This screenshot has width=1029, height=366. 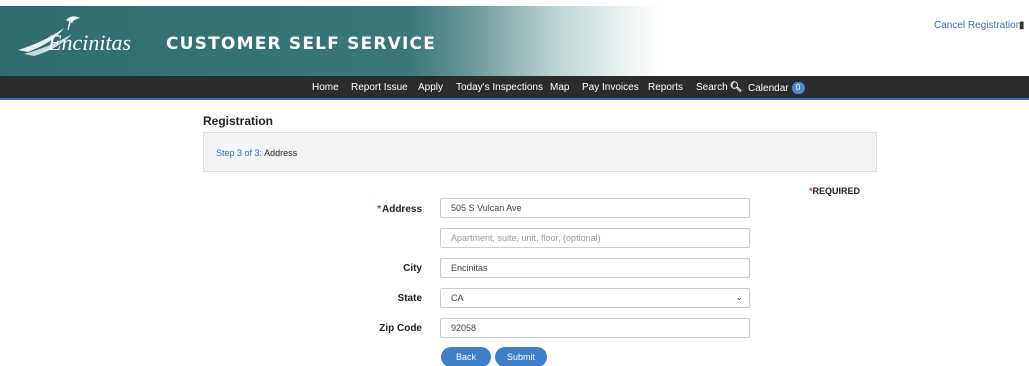 I want to click on address-input, so click(x=595, y=208).